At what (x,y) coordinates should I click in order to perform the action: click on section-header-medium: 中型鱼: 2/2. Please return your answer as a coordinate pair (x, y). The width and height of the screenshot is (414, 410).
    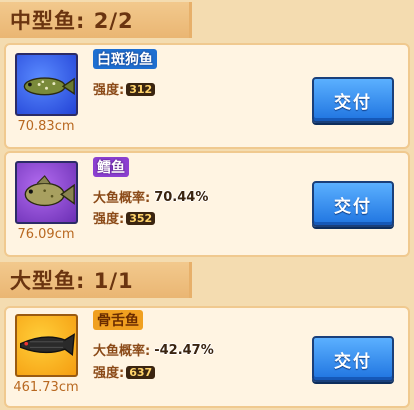
    Looking at the image, I should click on (96, 20).